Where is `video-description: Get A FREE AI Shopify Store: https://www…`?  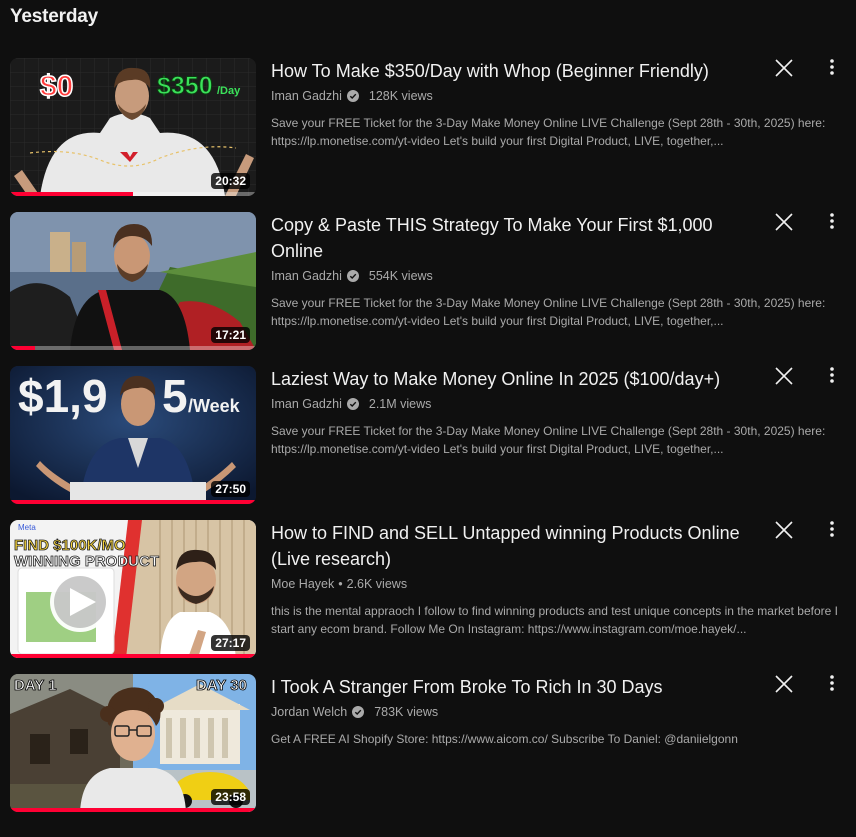 video-description: Get A FREE AI Shopify Store: https://www… is located at coordinates (504, 739).